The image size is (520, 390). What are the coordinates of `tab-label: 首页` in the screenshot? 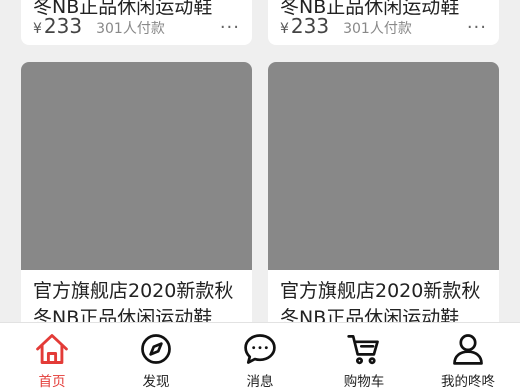 It's located at (52, 382).